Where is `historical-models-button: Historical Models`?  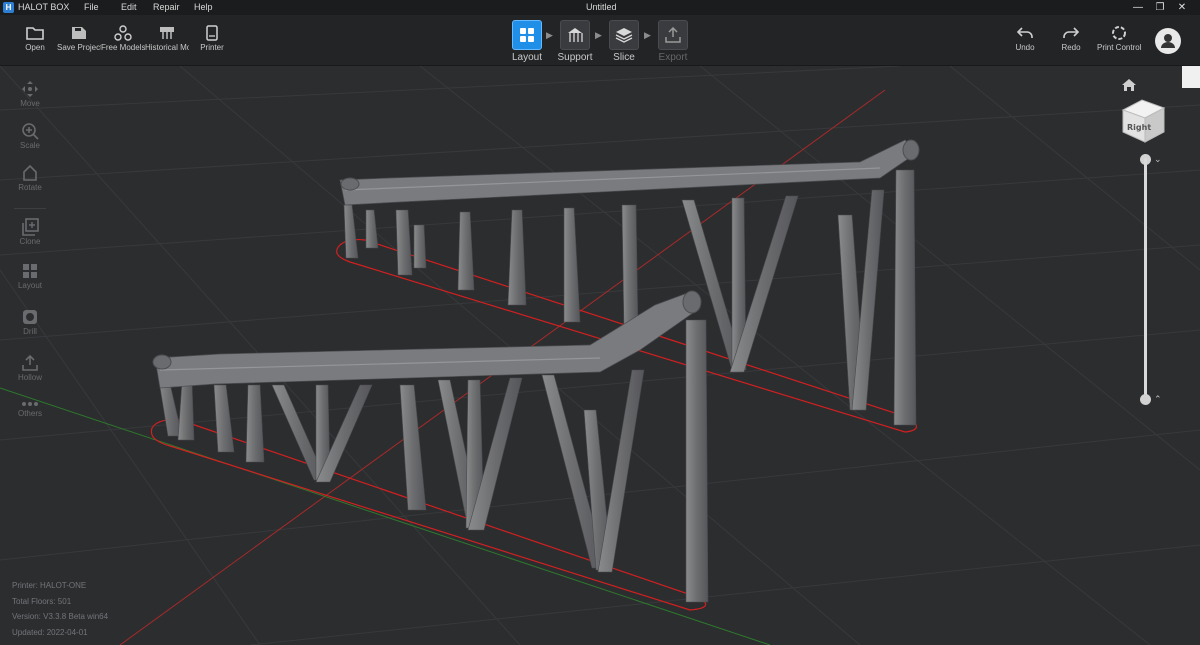
historical-models-button: Historical Models is located at coordinates (167, 40).